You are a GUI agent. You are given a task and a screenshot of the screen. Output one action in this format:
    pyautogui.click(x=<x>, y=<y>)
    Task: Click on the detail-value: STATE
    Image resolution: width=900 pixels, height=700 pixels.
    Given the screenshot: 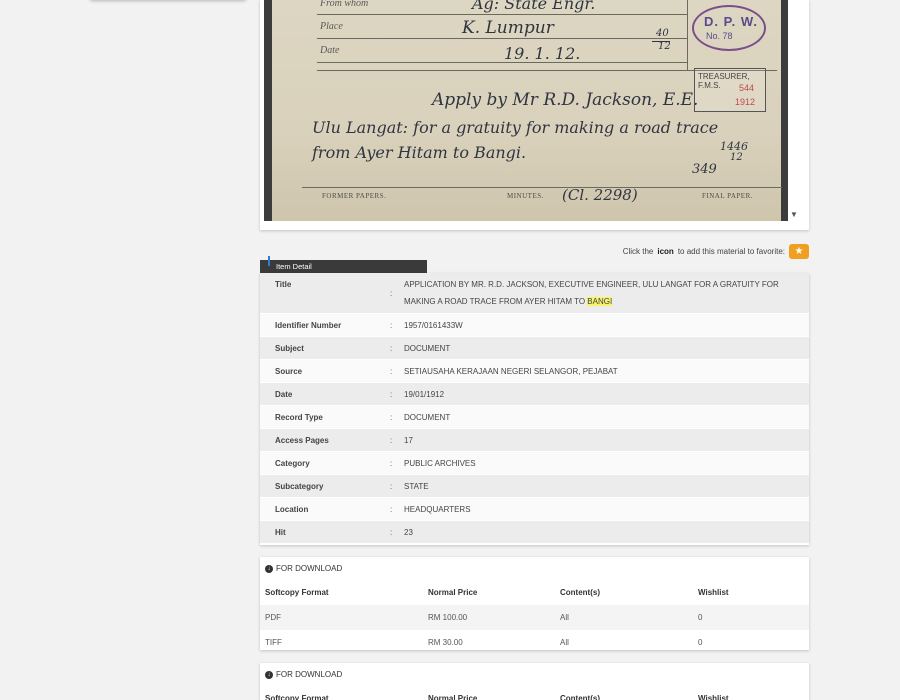 What is the action you would take?
    pyautogui.click(x=416, y=486)
    